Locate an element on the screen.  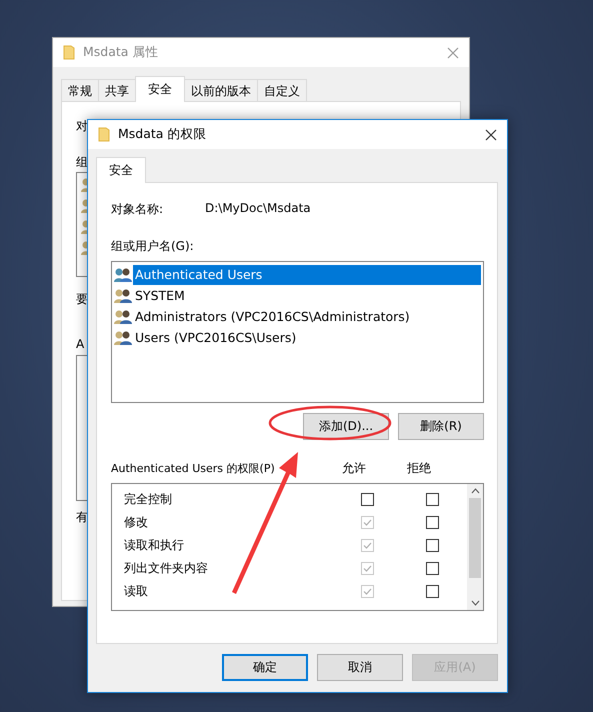
scroll-up-icon is located at coordinates (475, 491).